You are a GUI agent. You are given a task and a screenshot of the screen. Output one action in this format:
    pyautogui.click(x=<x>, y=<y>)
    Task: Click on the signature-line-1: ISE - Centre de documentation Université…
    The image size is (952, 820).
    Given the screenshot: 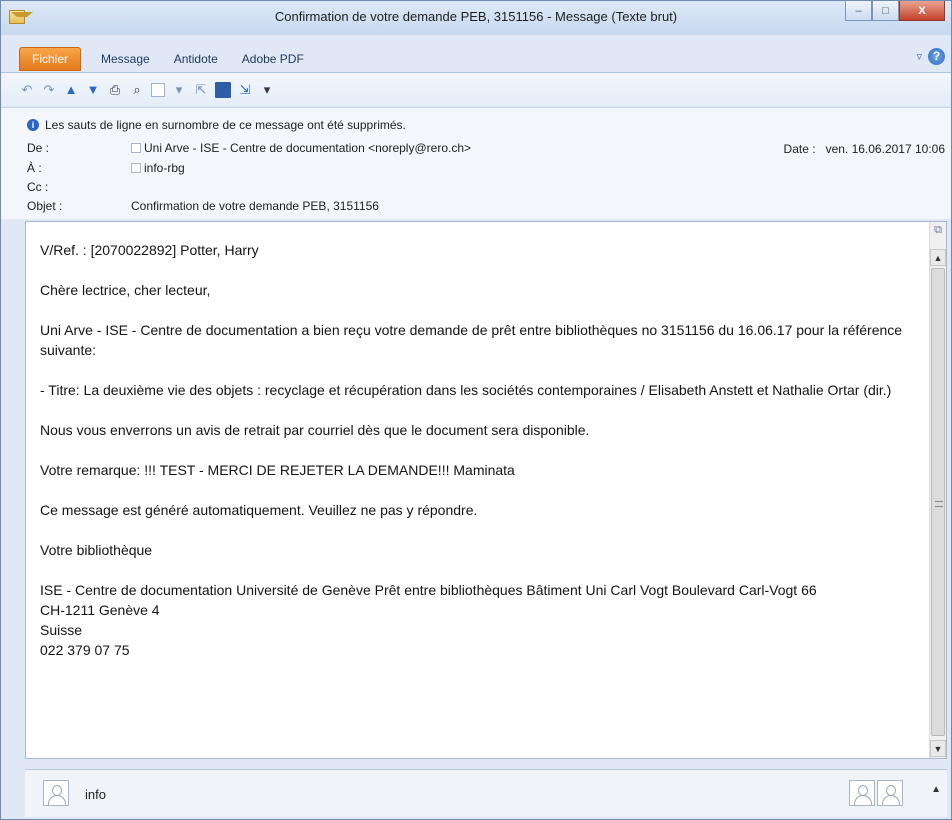 What is the action you would take?
    pyautogui.click(x=428, y=590)
    